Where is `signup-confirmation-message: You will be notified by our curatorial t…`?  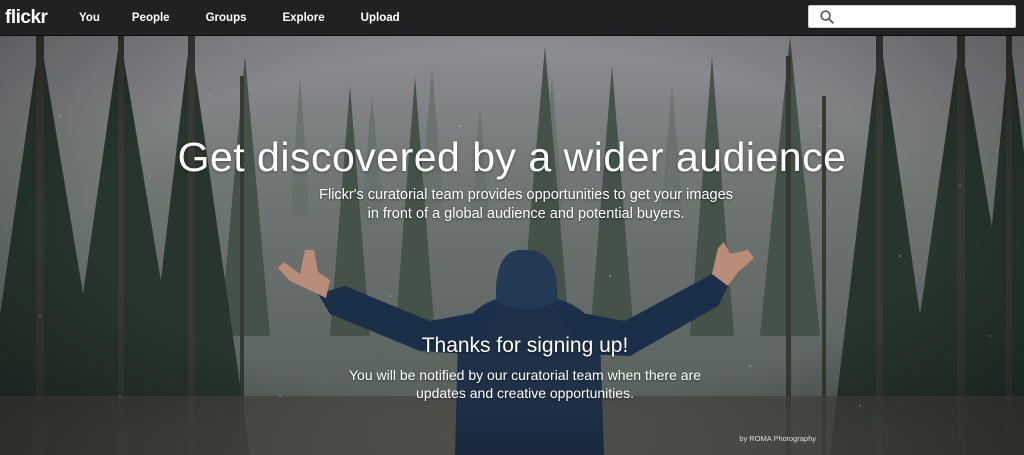
signup-confirmation-message: You will be notified by our curatorial t… is located at coordinates (525, 384).